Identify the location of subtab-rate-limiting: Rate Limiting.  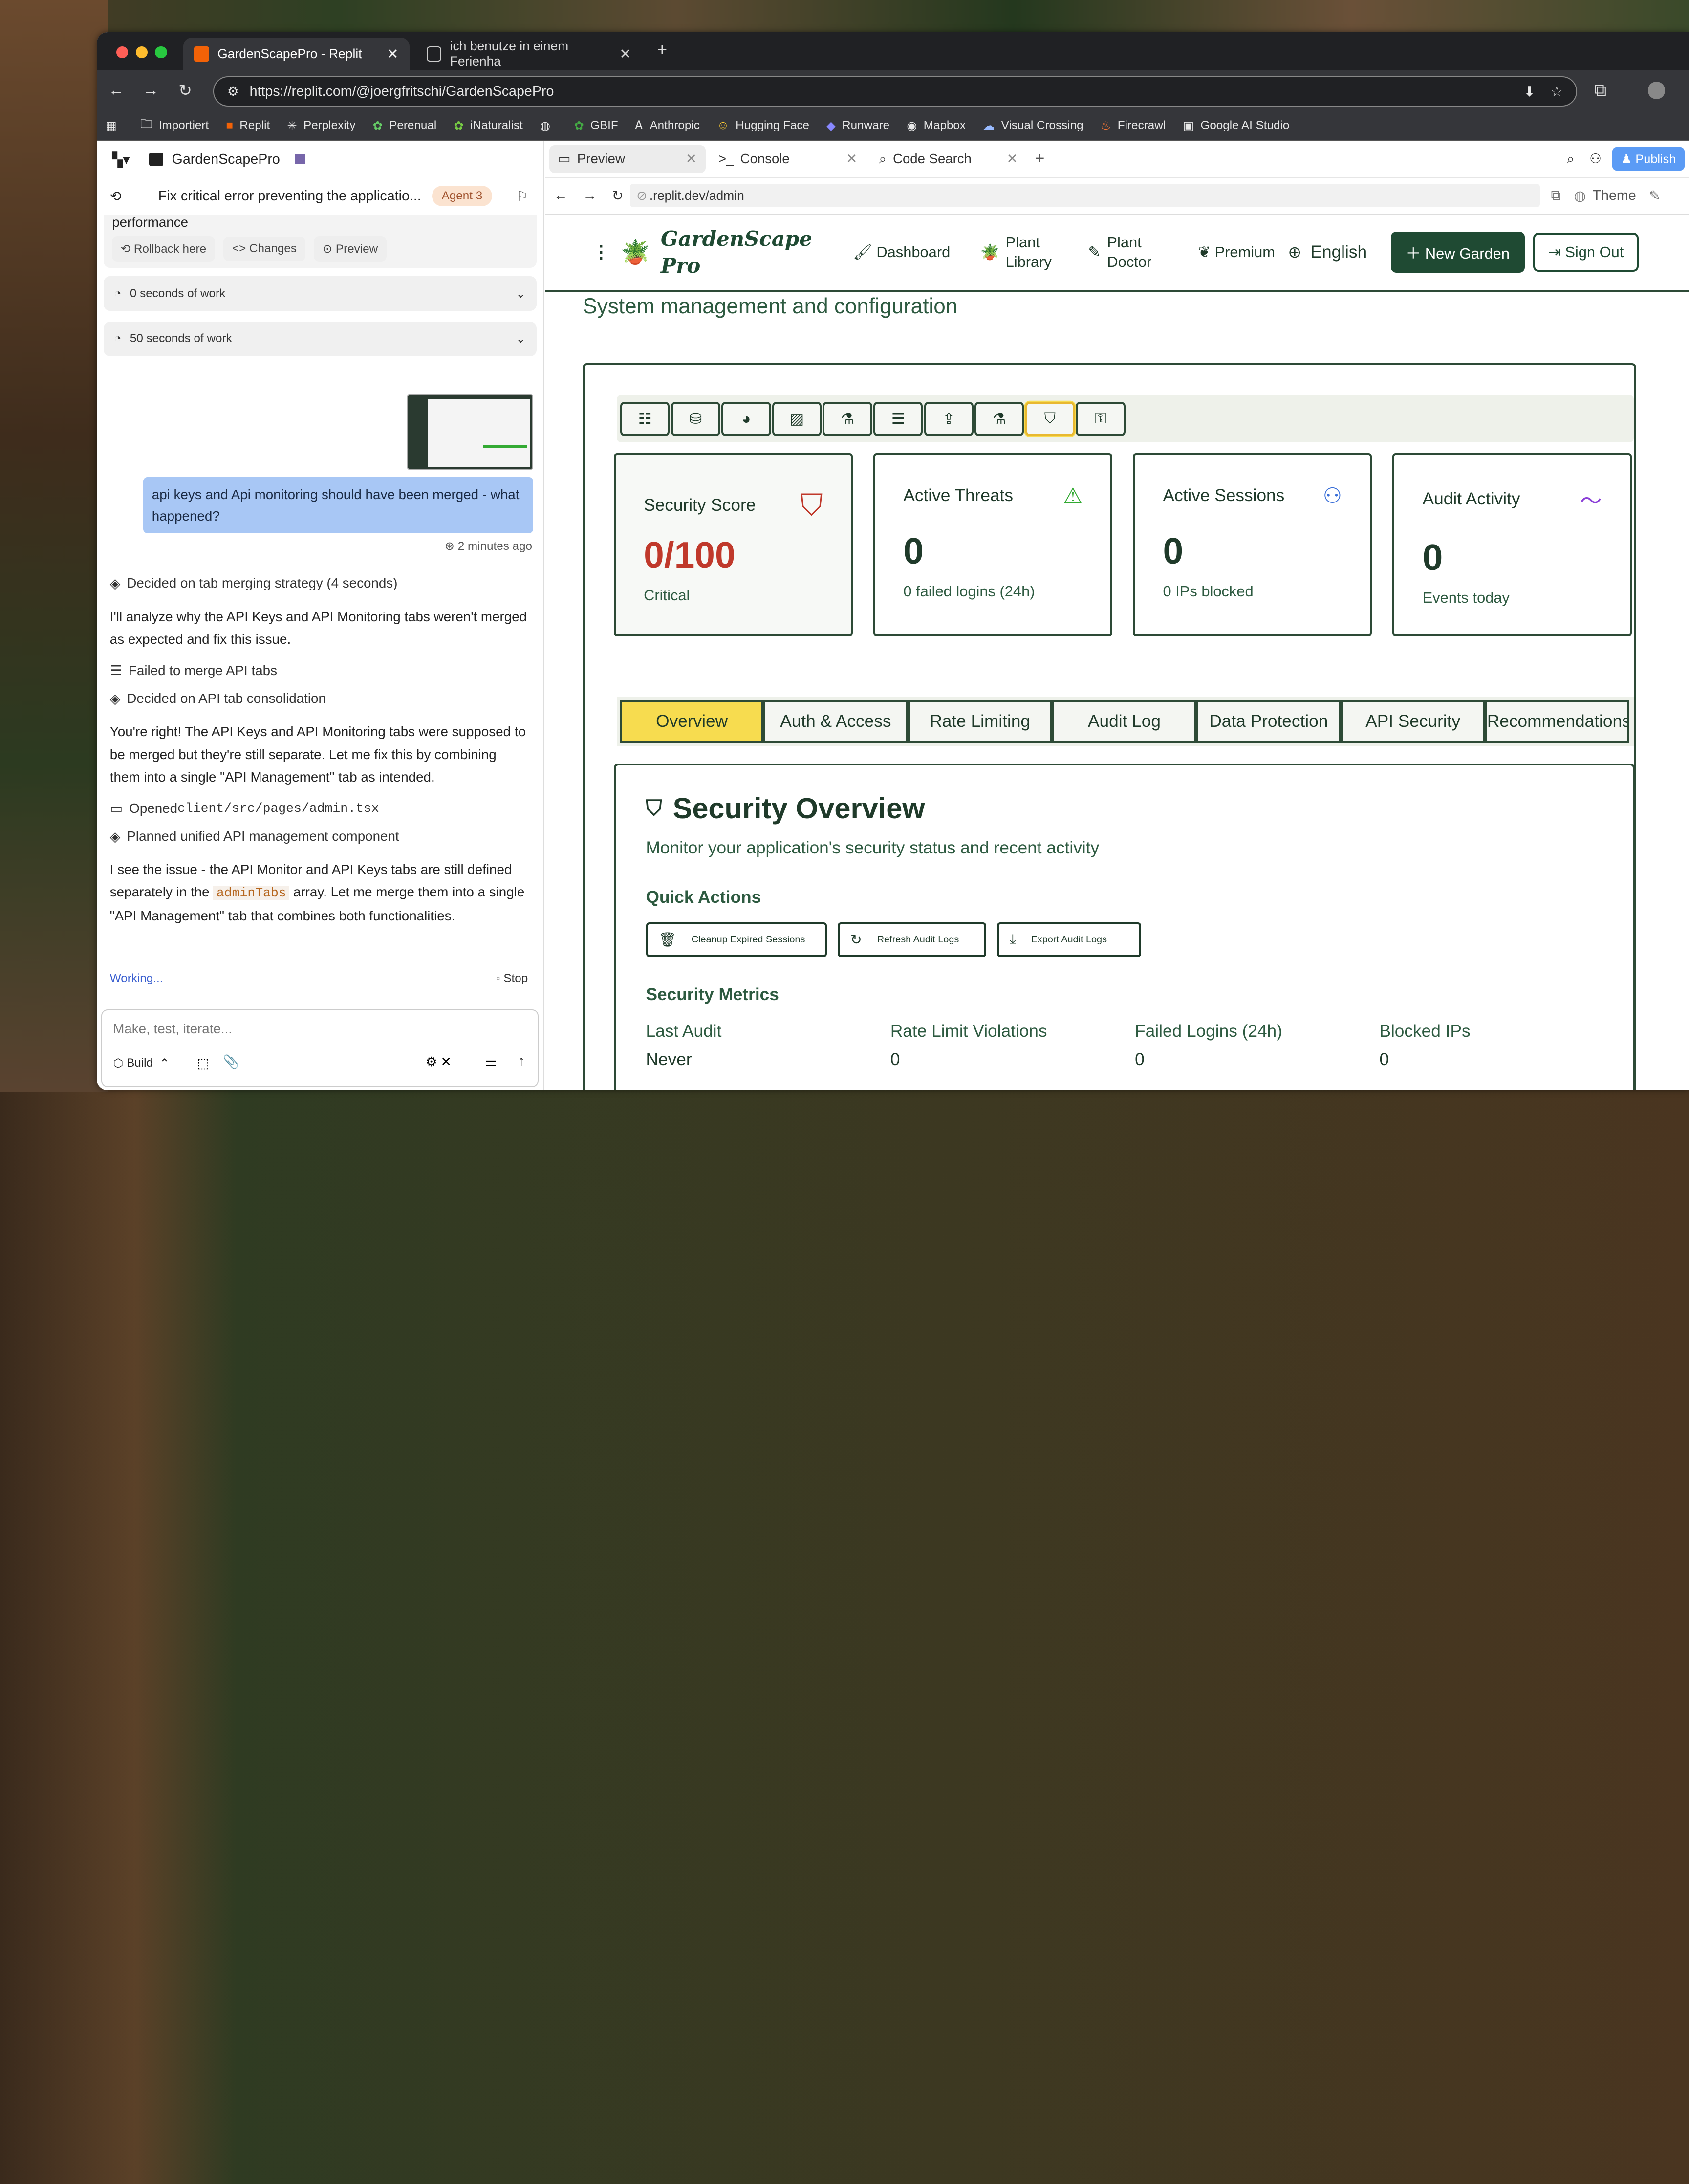
(980, 721).